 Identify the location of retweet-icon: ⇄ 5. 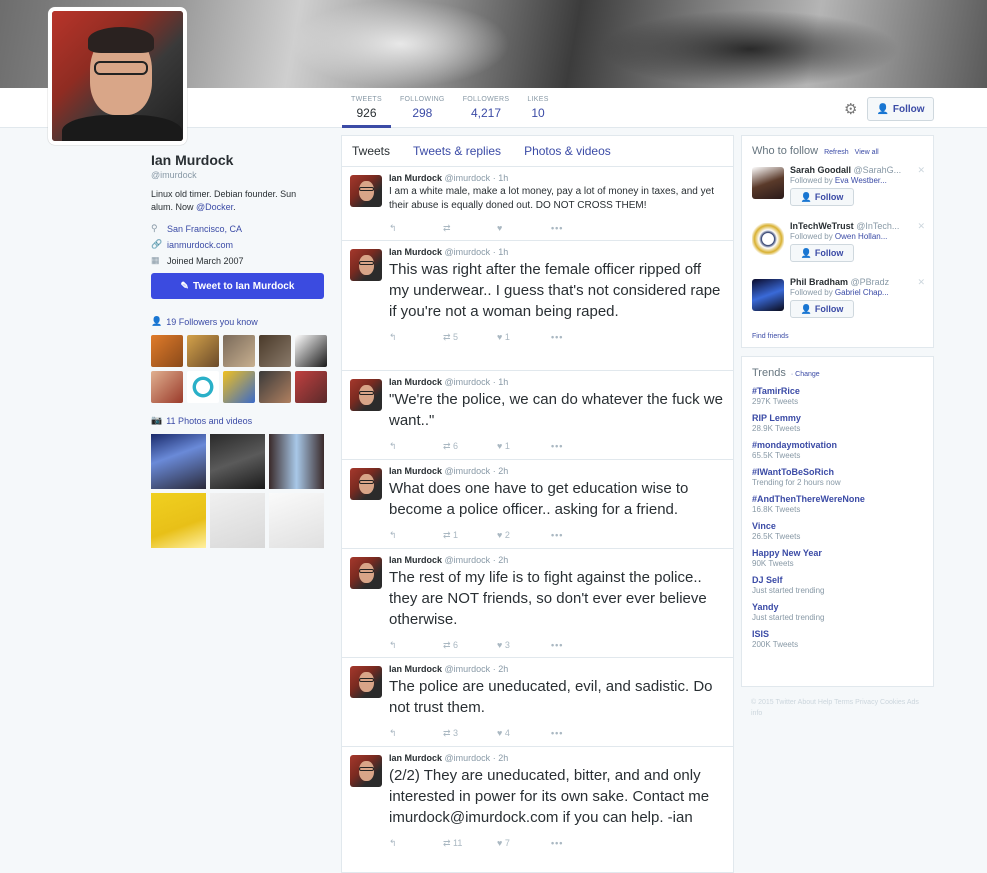
(470, 337).